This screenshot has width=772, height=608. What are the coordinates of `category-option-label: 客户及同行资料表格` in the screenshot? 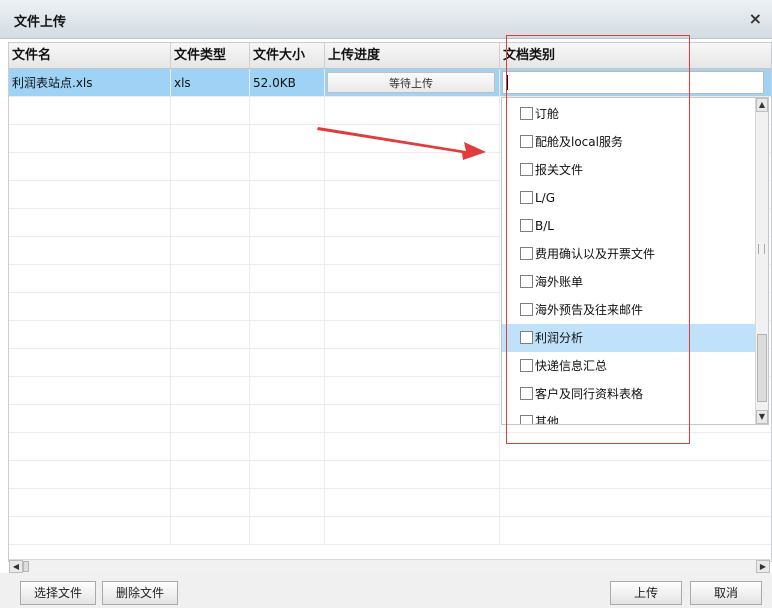 It's located at (589, 394).